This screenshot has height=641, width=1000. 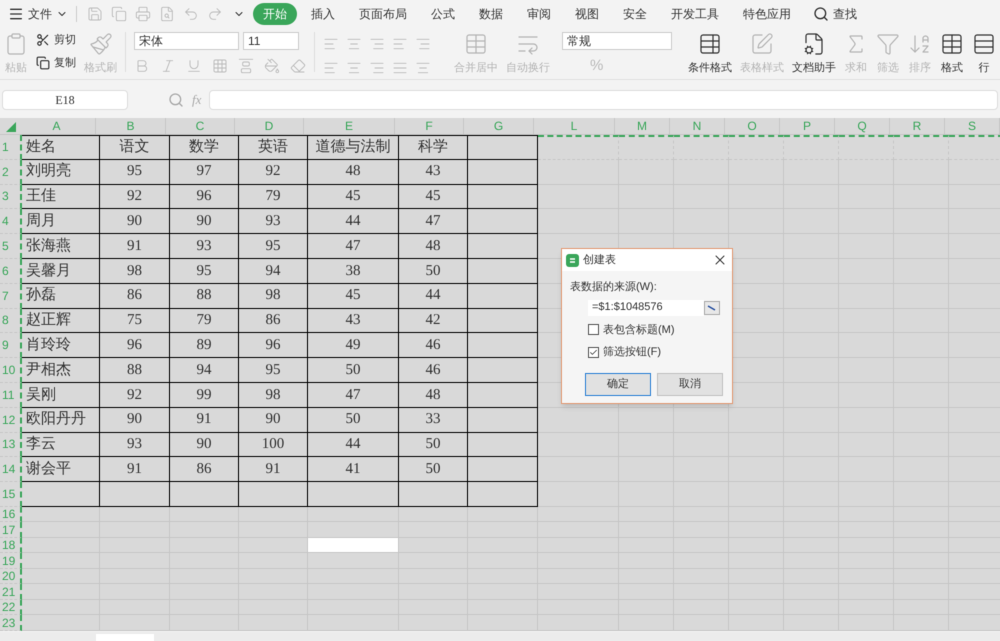 What do you see at coordinates (131, 126) in the screenshot?
I see `column-header: B` at bounding box center [131, 126].